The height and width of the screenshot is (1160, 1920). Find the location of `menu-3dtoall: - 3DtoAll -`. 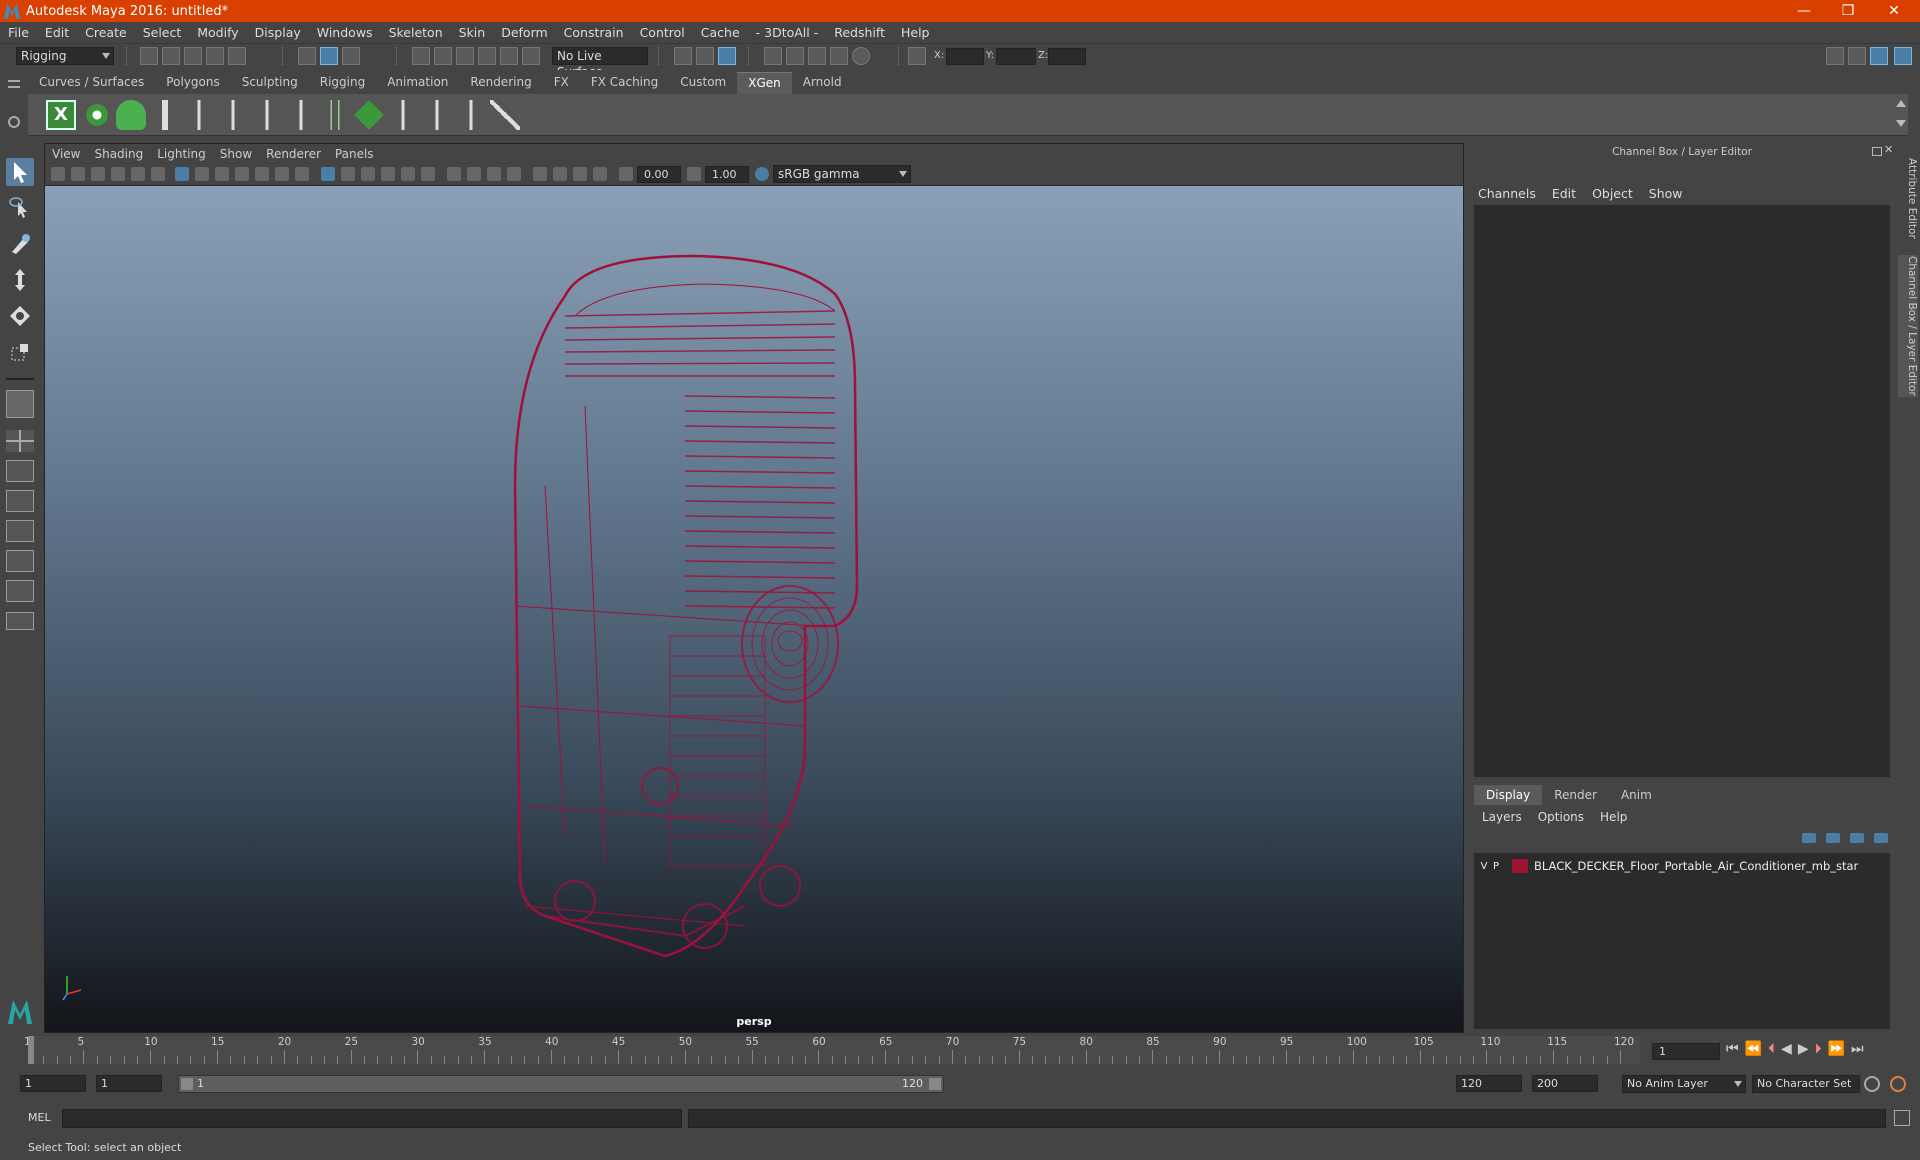

menu-3dtoall: - 3DtoAll - is located at coordinates (787, 32).